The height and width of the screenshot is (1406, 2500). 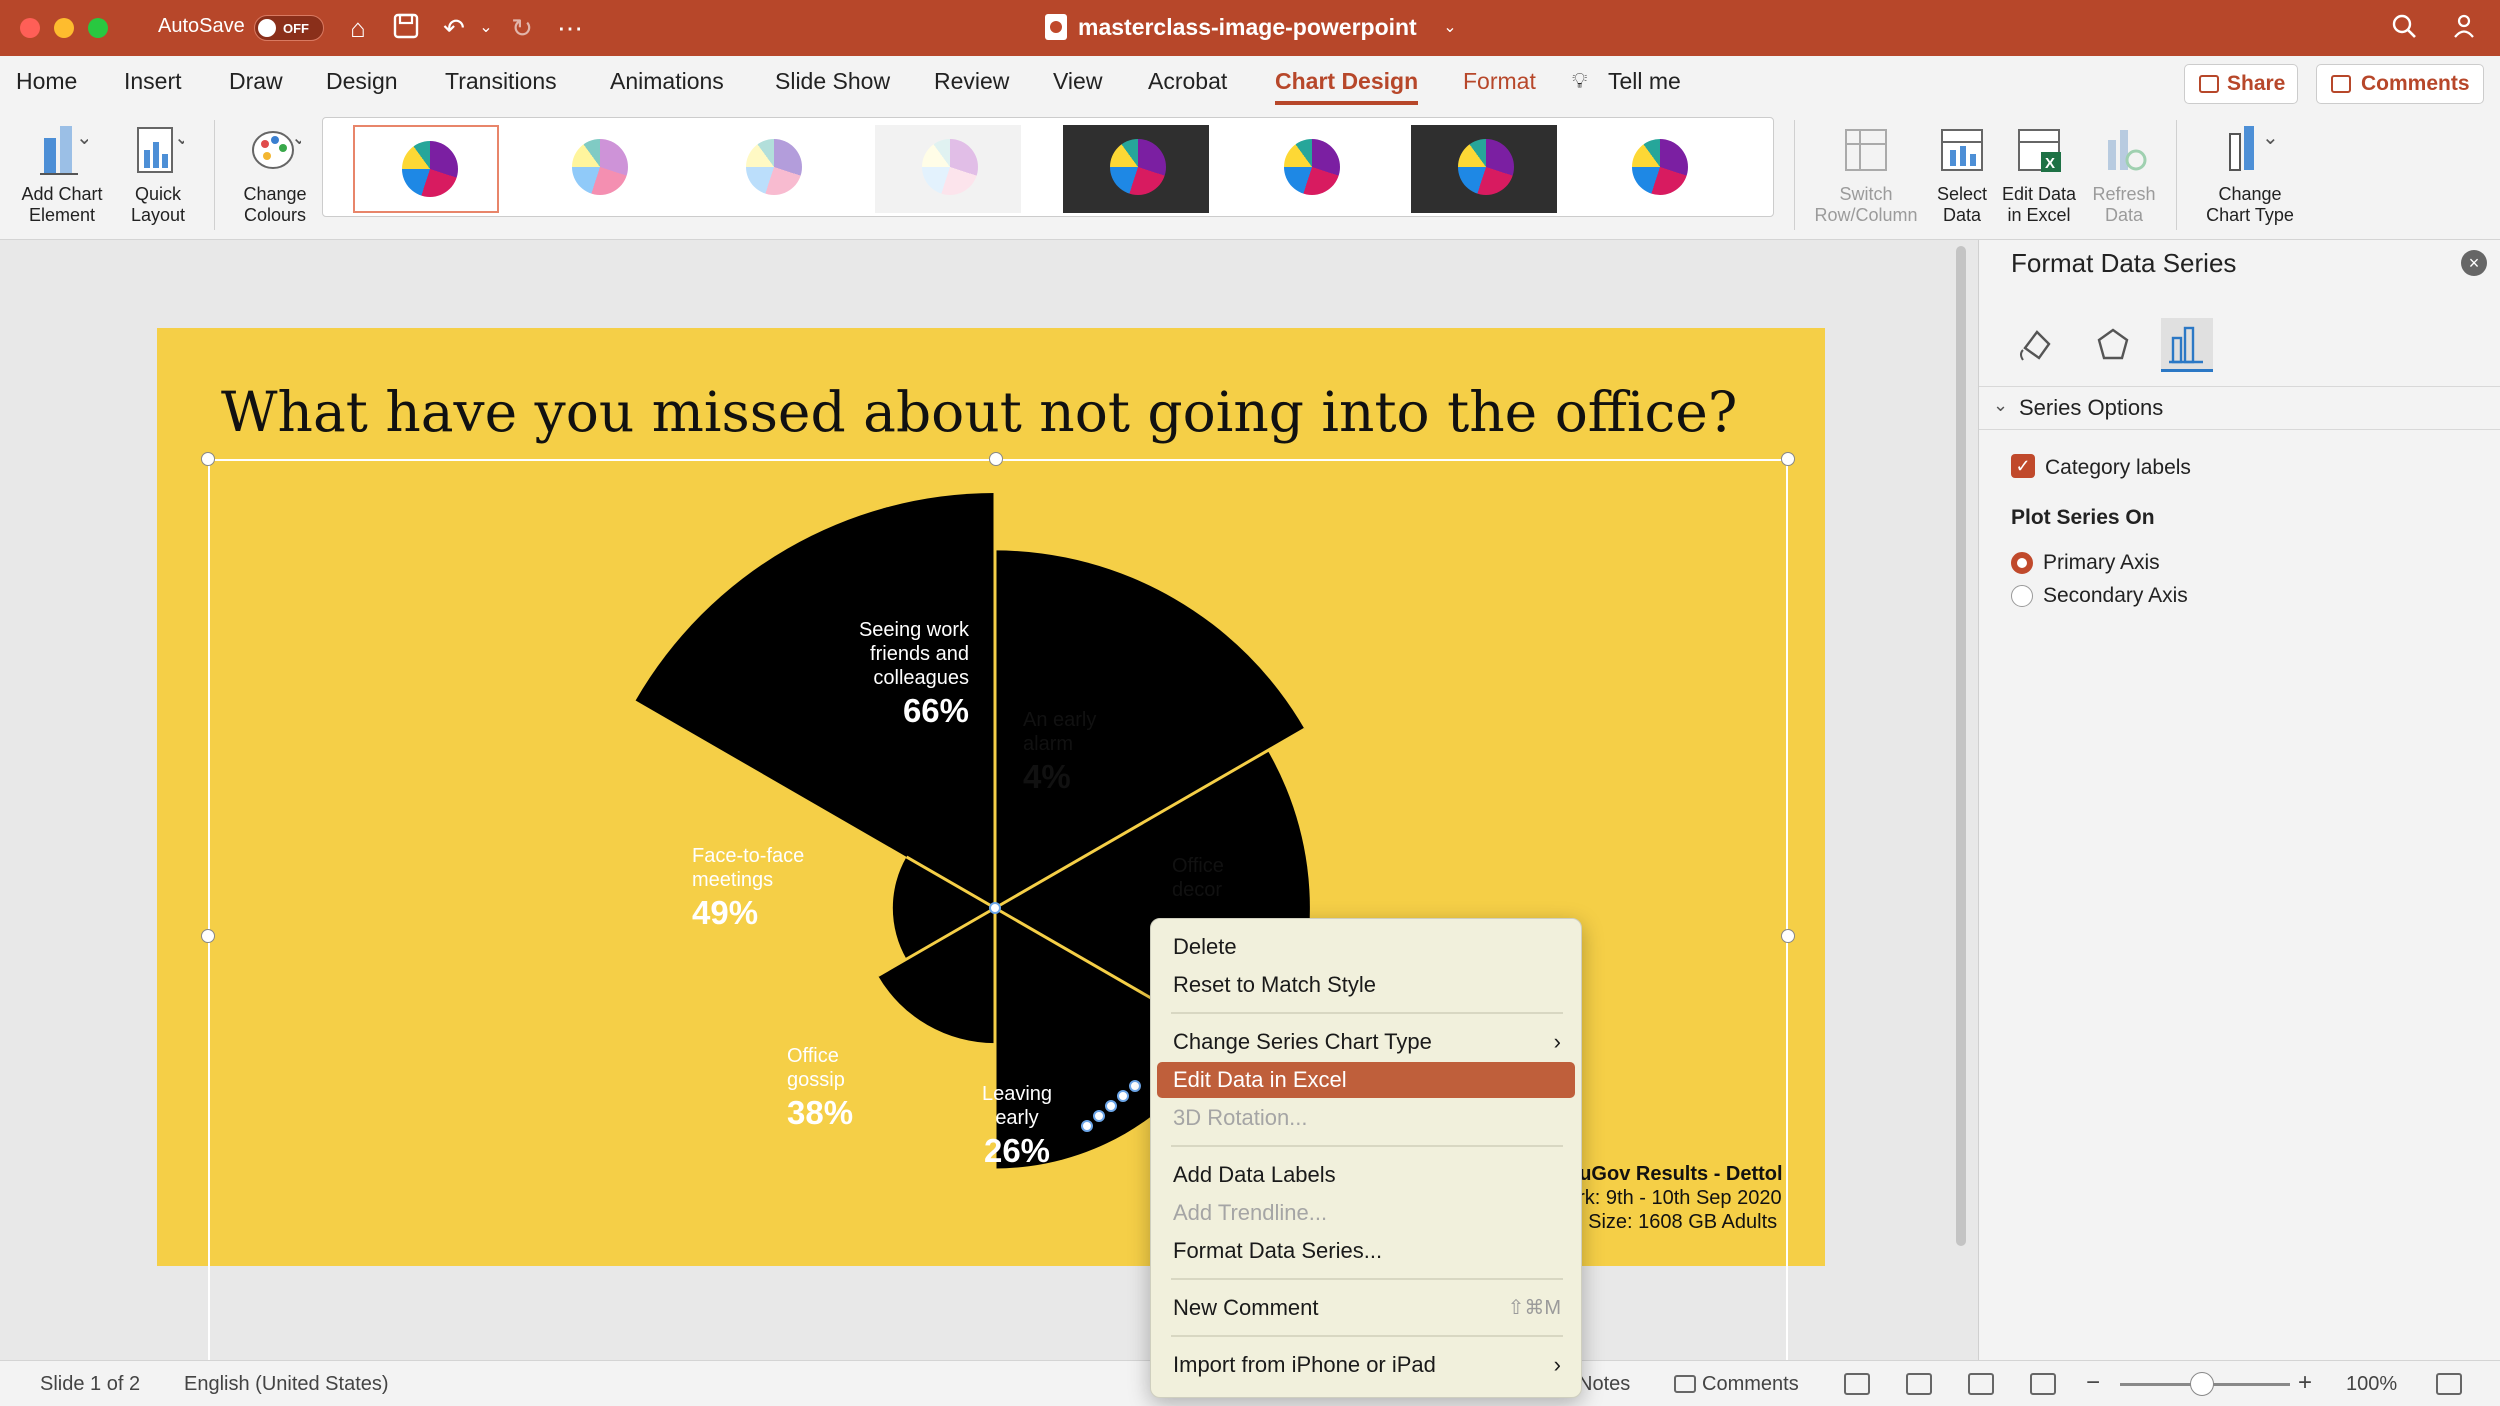 What do you see at coordinates (1961, 746) in the screenshot?
I see `vertical-scrollbar` at bounding box center [1961, 746].